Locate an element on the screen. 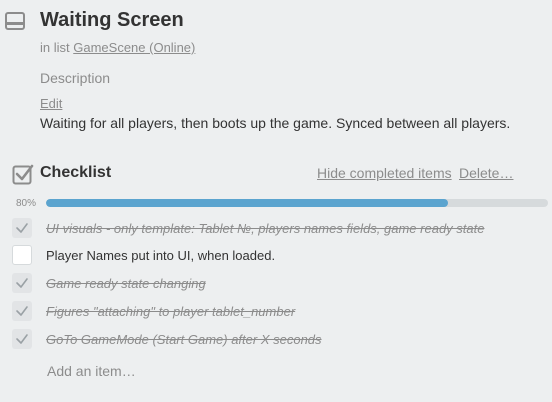 The height and width of the screenshot is (402, 552). in-list-prefix: in list is located at coordinates (55, 47).